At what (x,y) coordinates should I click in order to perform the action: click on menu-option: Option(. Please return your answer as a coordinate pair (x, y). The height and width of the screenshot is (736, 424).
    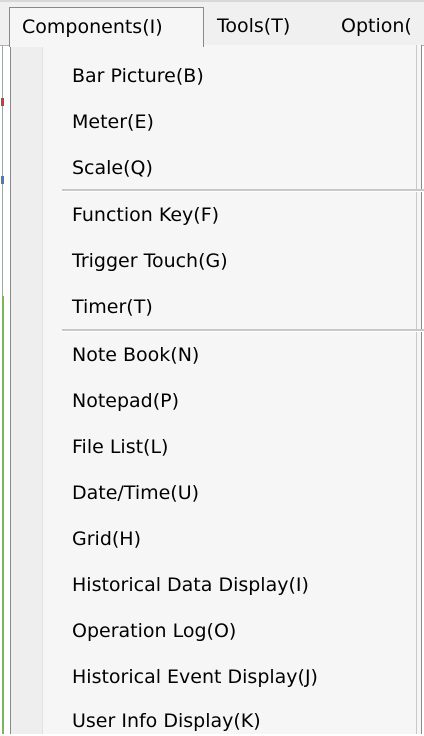
    Looking at the image, I should click on (376, 26).